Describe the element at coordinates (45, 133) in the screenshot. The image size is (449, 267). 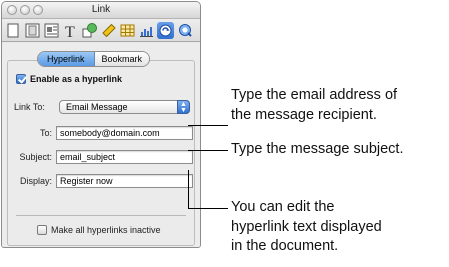
I see `to-label: To:` at that location.